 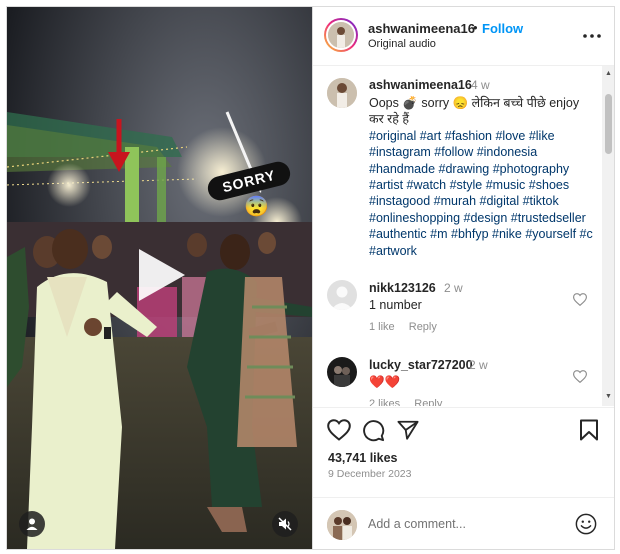 I want to click on add-comment-input, so click(x=468, y=524).